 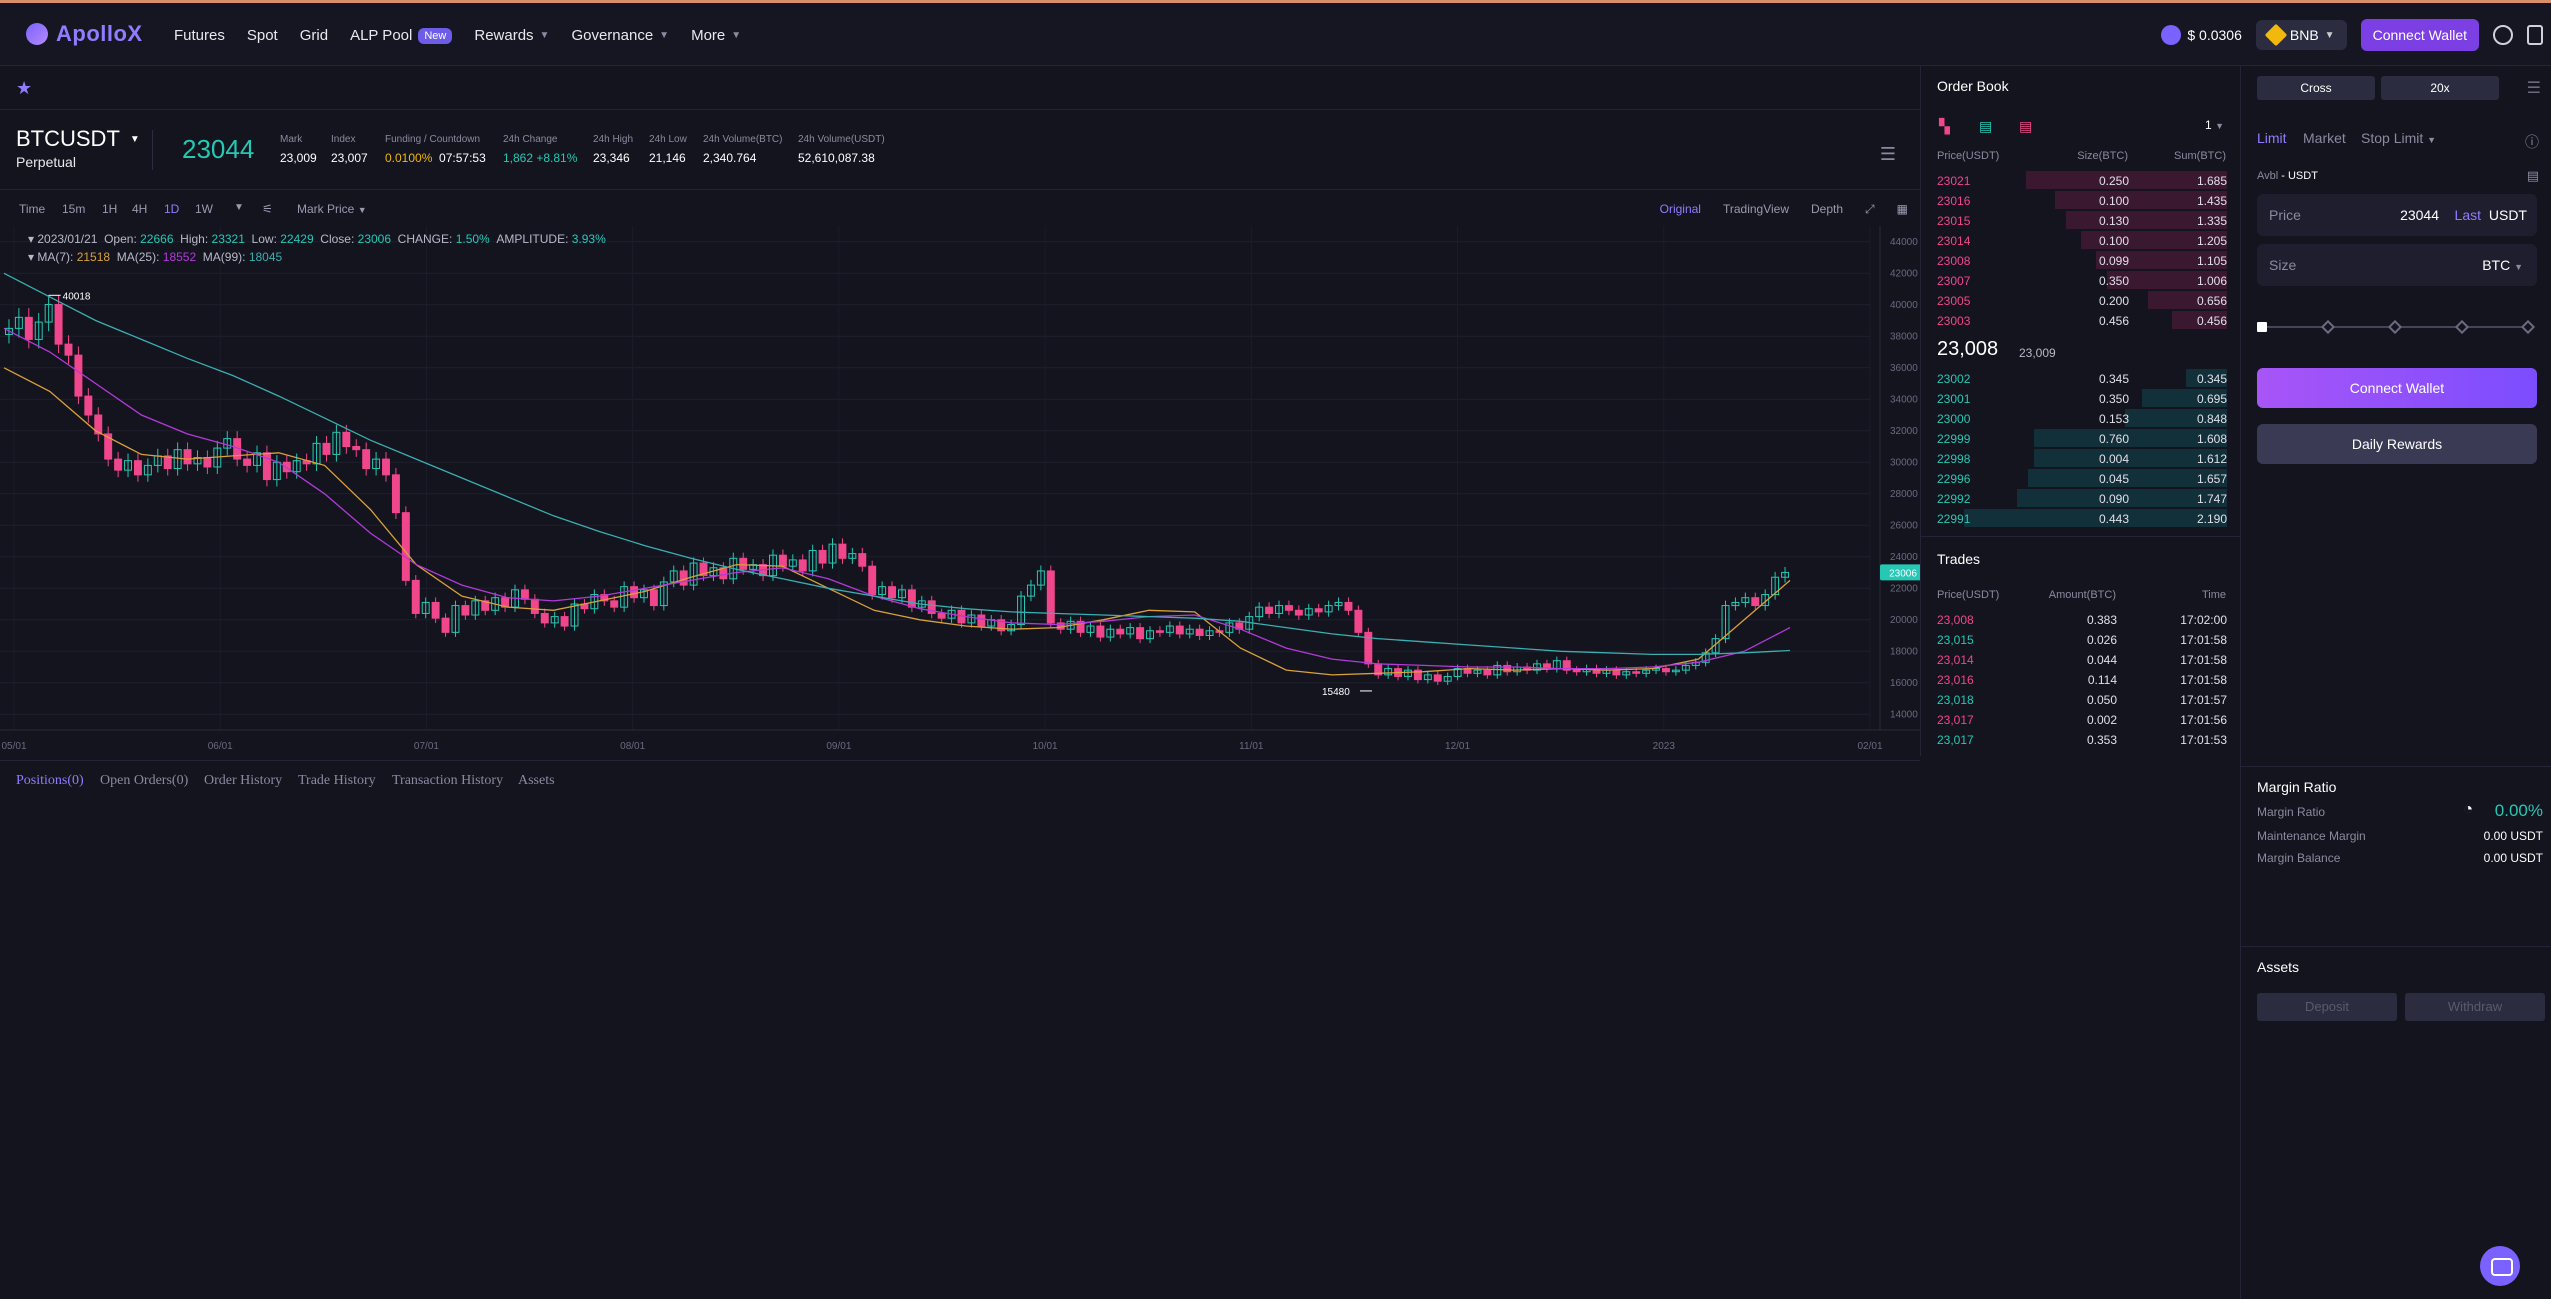 I want to click on margin-mode-button: Cross, so click(x=2316, y=88).